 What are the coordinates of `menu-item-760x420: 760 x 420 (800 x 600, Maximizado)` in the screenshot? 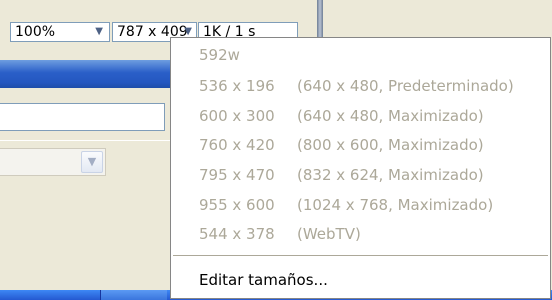 It's located at (341, 145).